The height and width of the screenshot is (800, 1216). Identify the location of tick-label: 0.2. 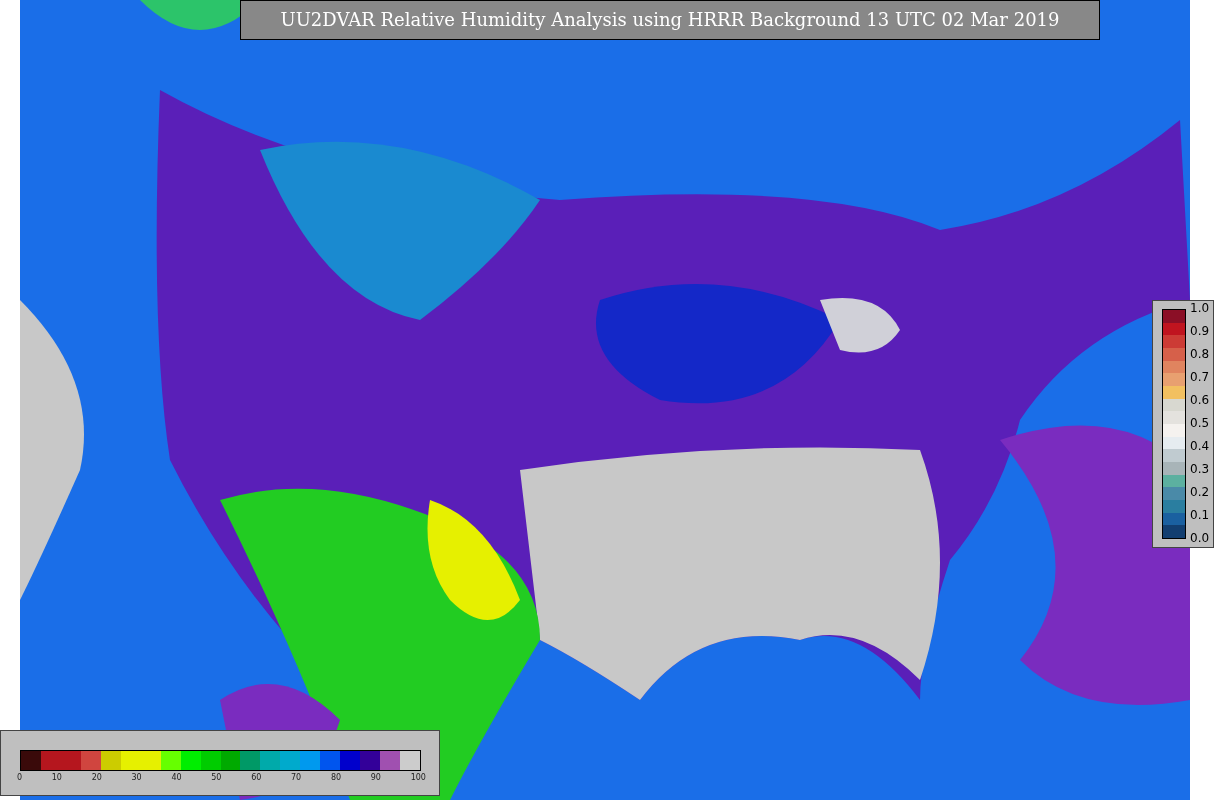
(1200, 492).